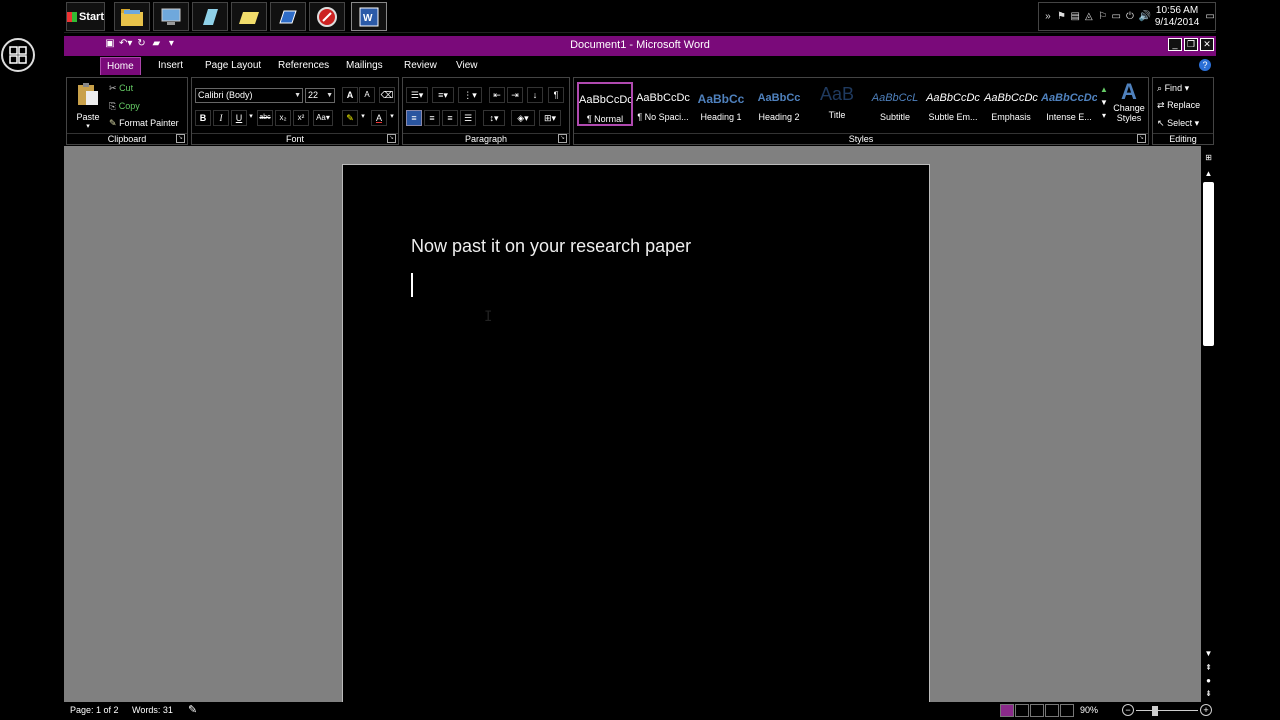 Image resolution: width=1280 pixels, height=720 pixels. Describe the element at coordinates (301, 118) in the screenshot. I see `superscript-icon: x²` at that location.